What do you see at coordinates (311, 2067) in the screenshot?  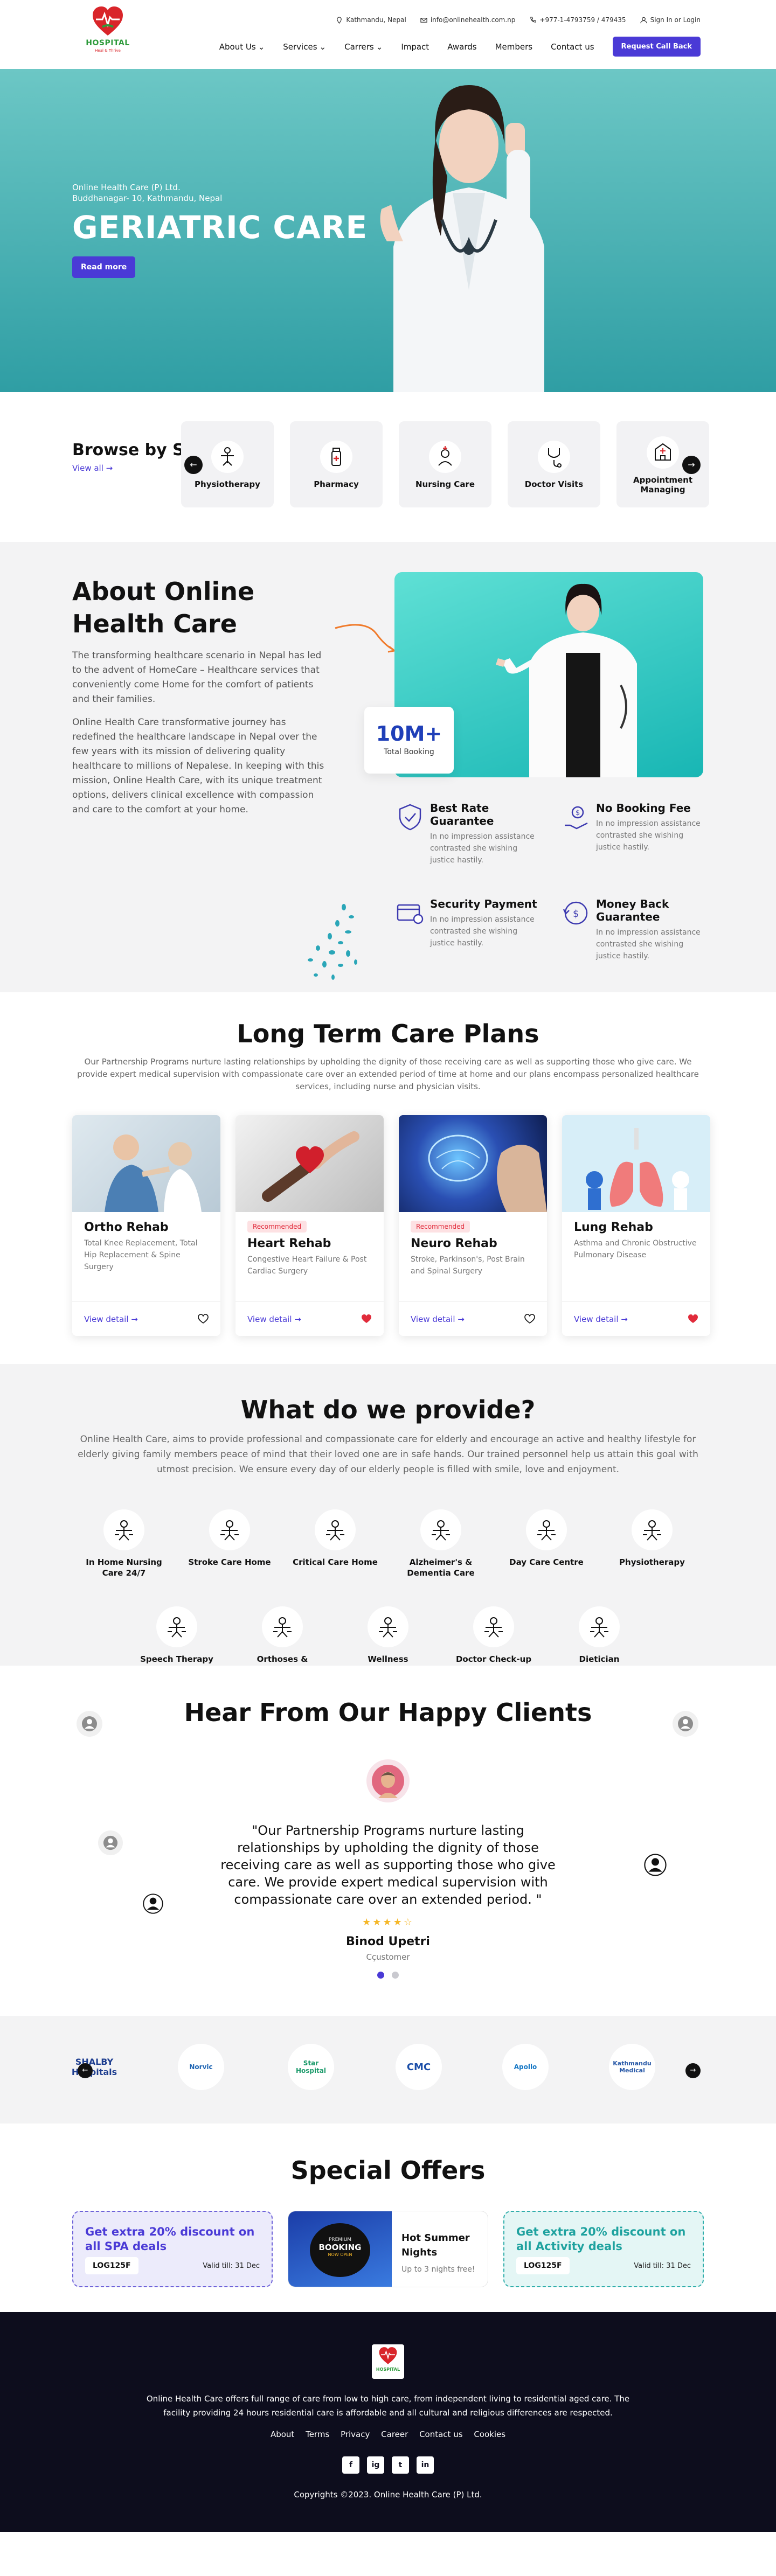 I see `partner-logo-star: Star Hospital` at bounding box center [311, 2067].